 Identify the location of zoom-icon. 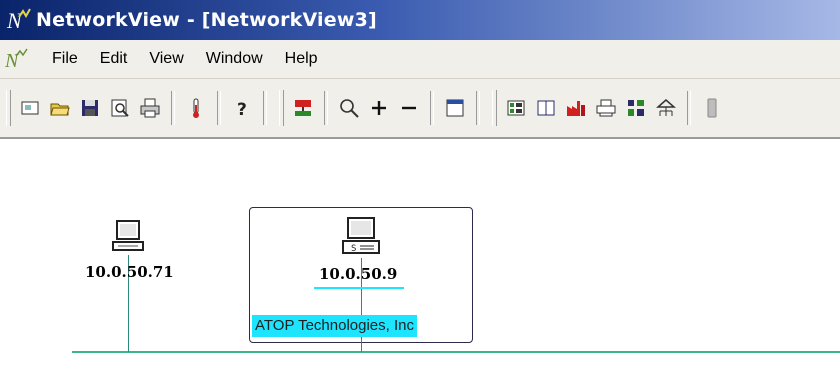
(349, 108).